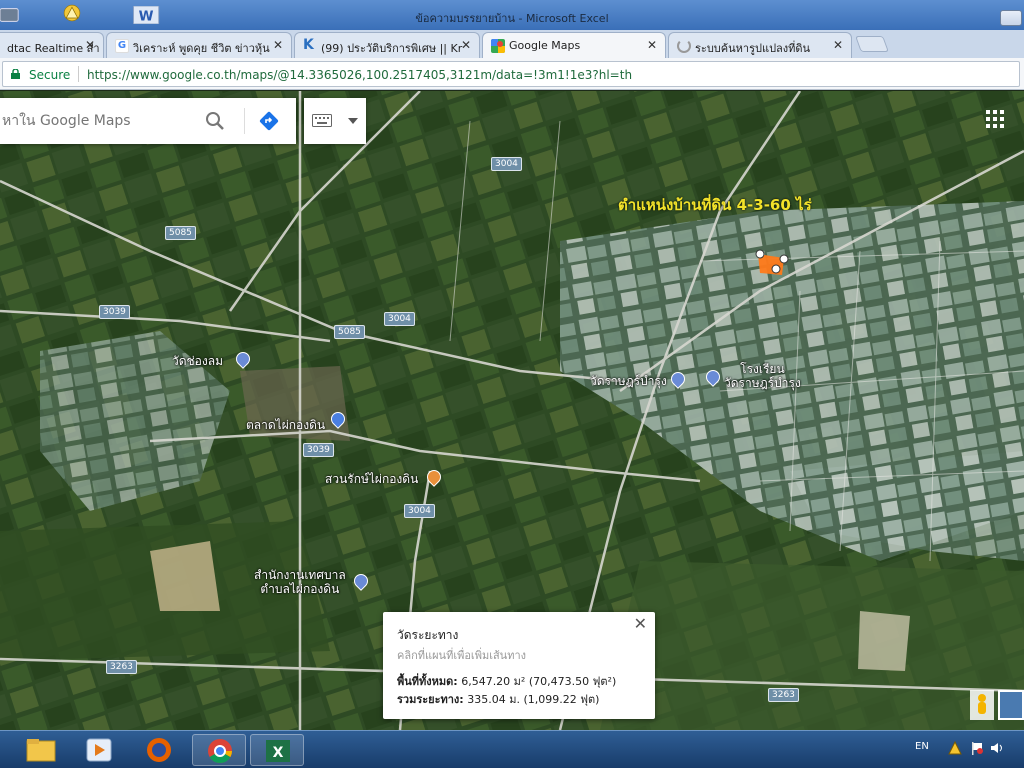  I want to click on distance-value: 335.04 ม. (1,099.22 ฟุต), so click(531, 699).